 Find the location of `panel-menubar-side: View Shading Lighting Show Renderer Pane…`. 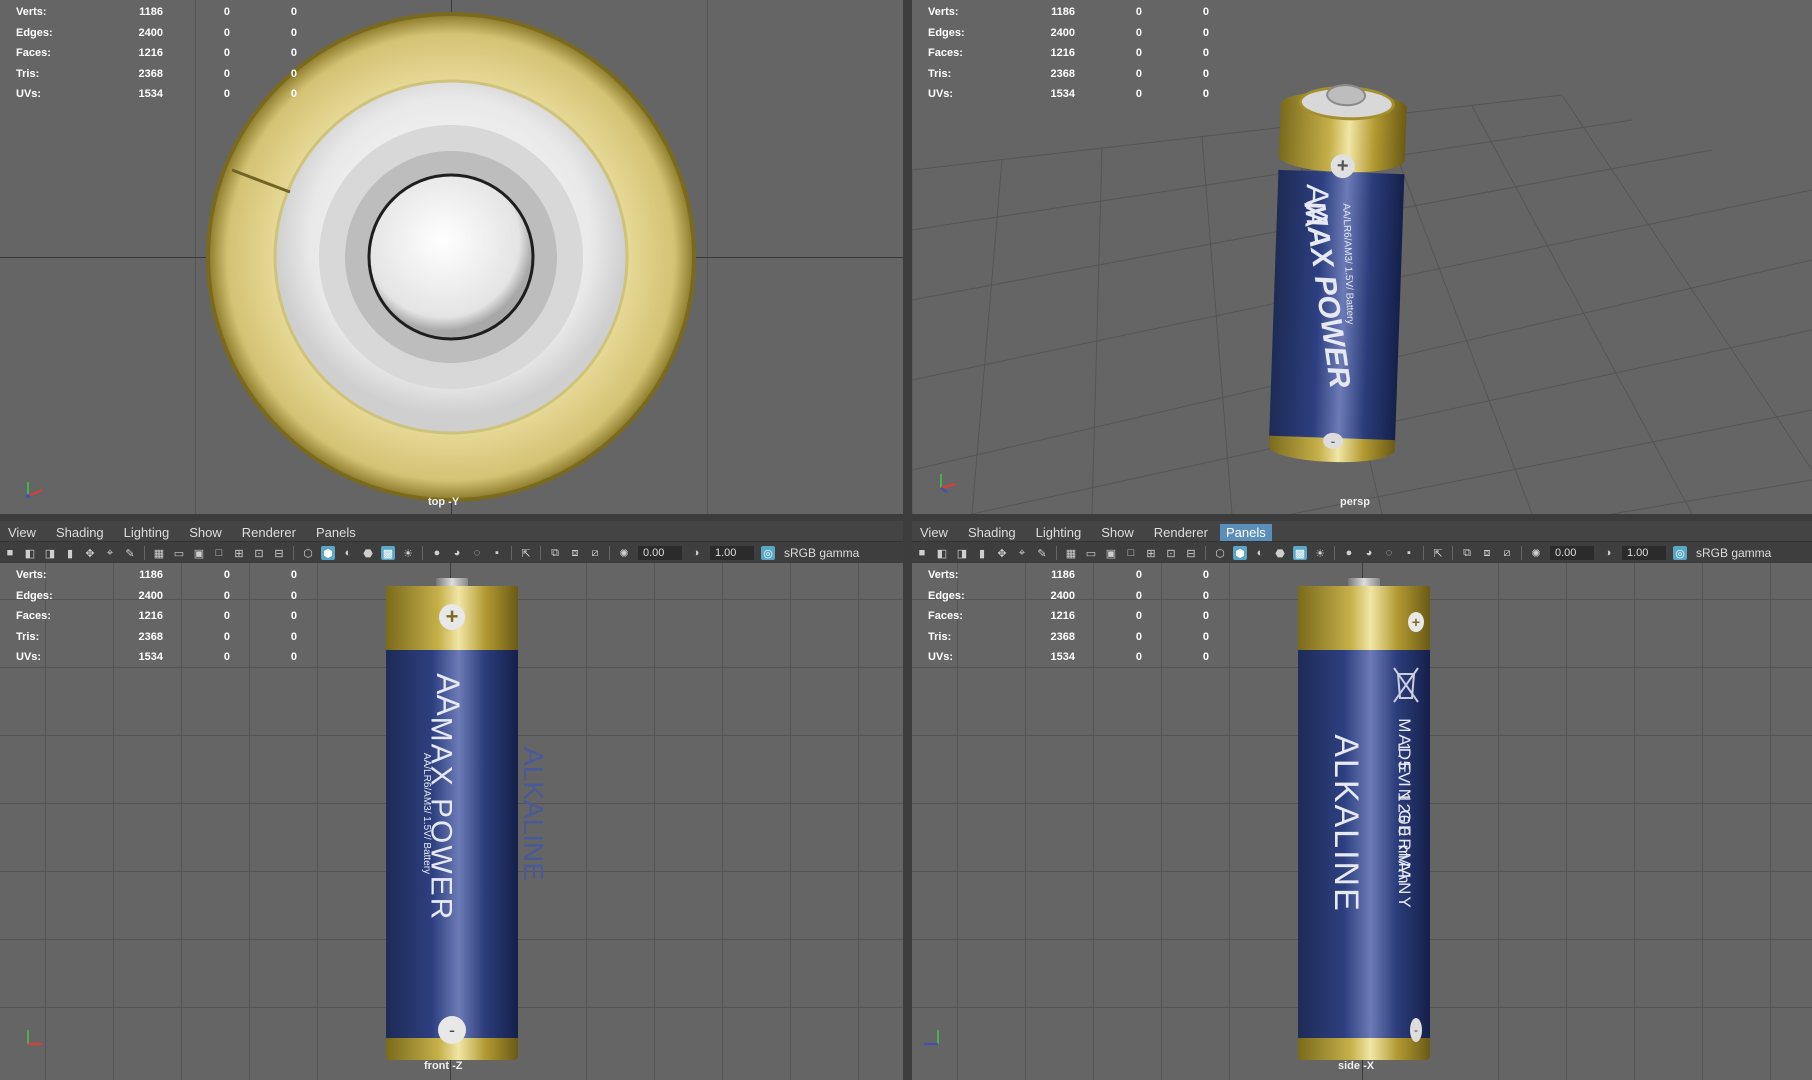

panel-menubar-side: View Shading Lighting Show Renderer Pane… is located at coordinates (1362, 532).